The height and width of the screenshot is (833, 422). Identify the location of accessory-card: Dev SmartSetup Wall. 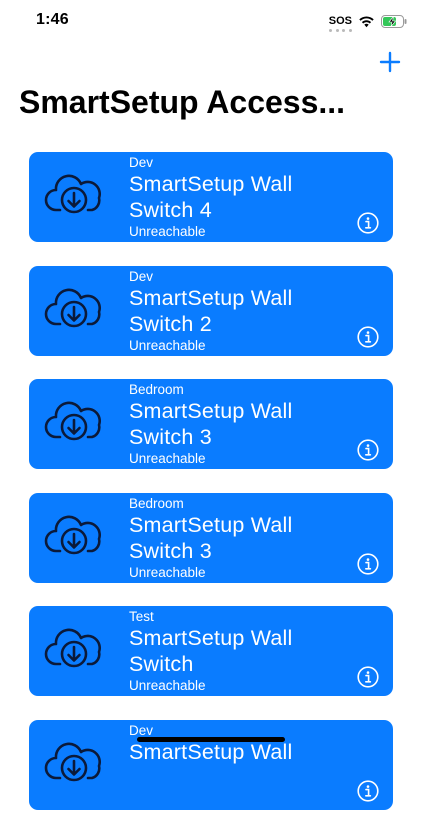
(211, 764).